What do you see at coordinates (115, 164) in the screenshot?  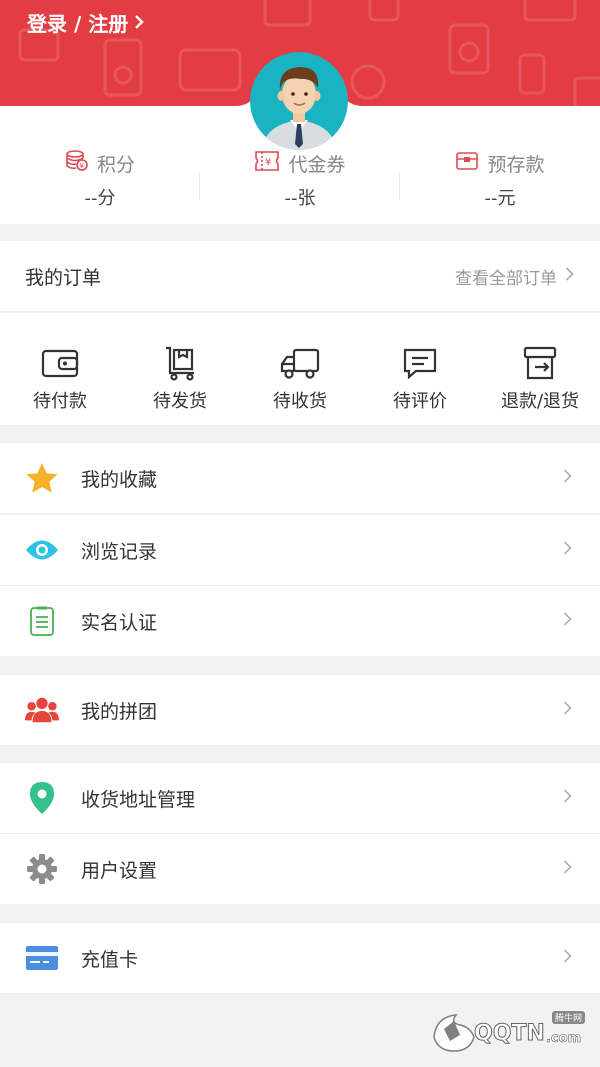 I see `stat-label: 积分` at bounding box center [115, 164].